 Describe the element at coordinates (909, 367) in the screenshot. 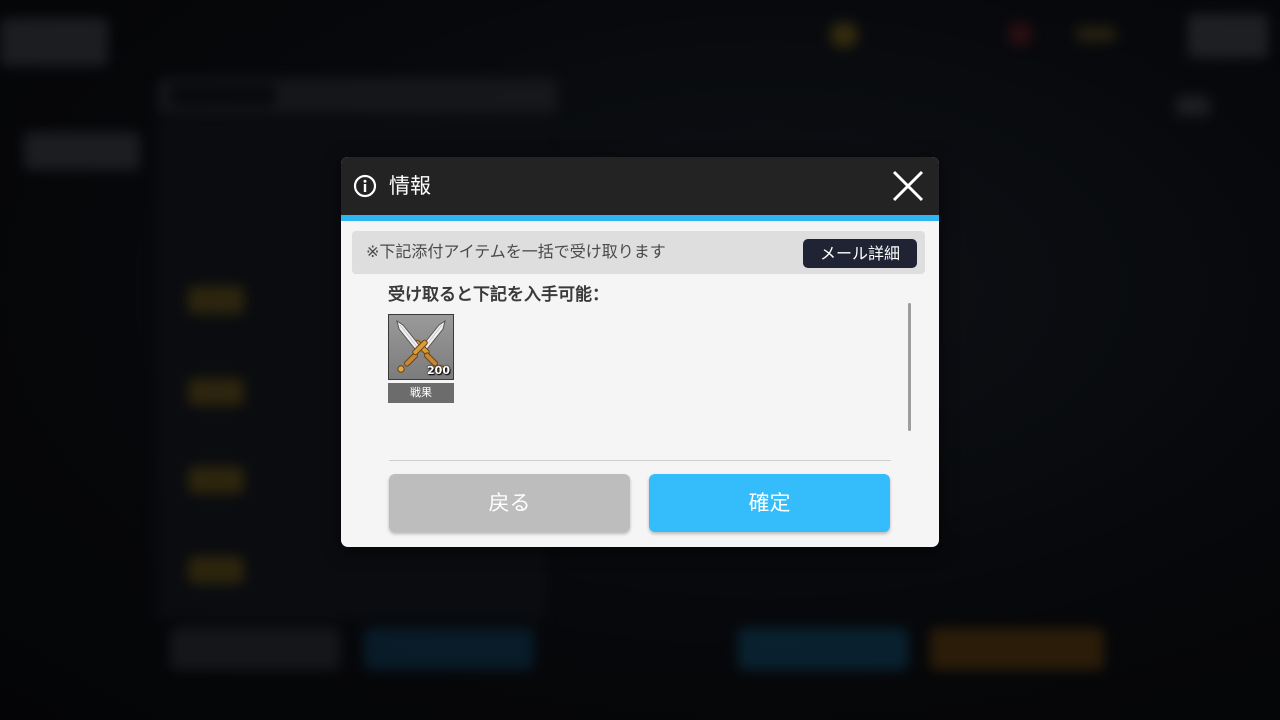

I see `reward-list-scrollbar` at that location.